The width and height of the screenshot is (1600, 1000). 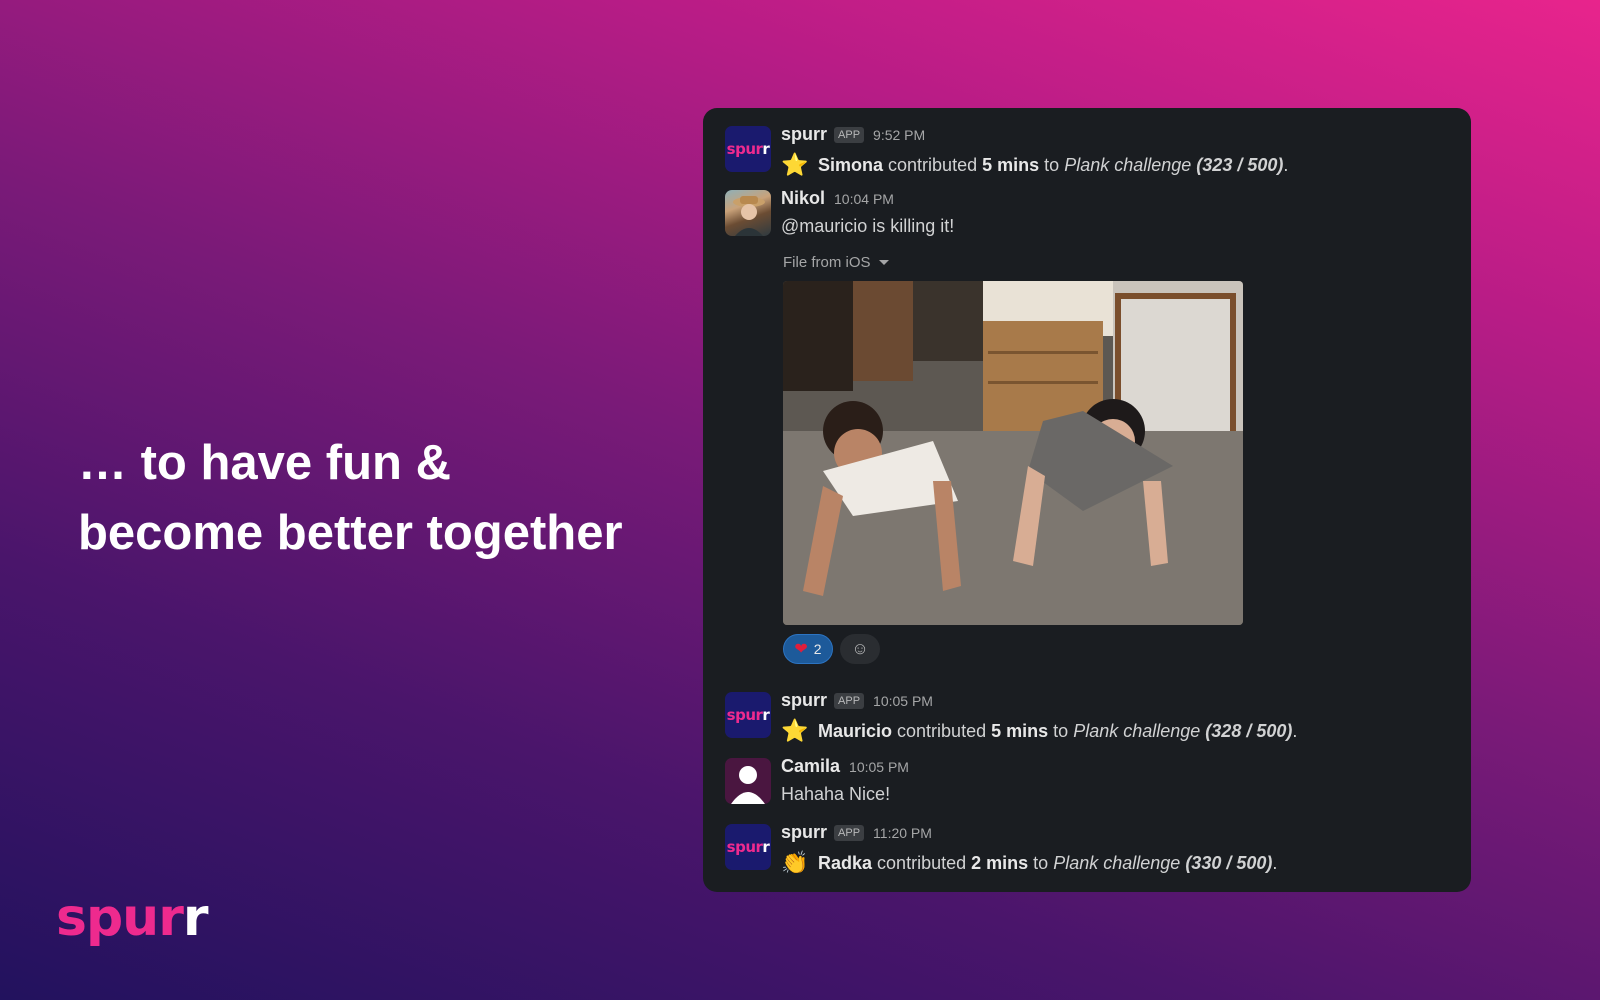 What do you see at coordinates (1229, 862) in the screenshot?
I see `challenge-progress: (330 / 500)` at bounding box center [1229, 862].